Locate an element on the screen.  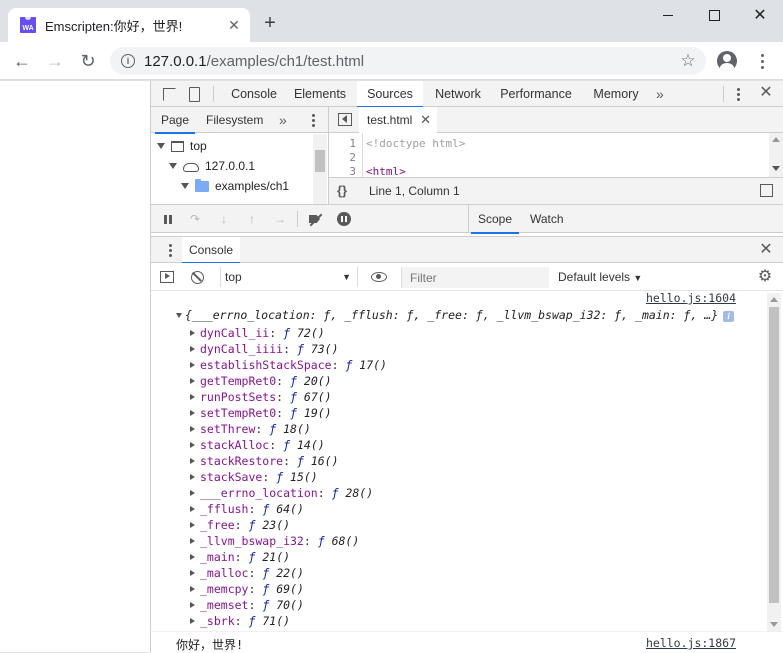
minimize-button is located at coordinates (668, 15).